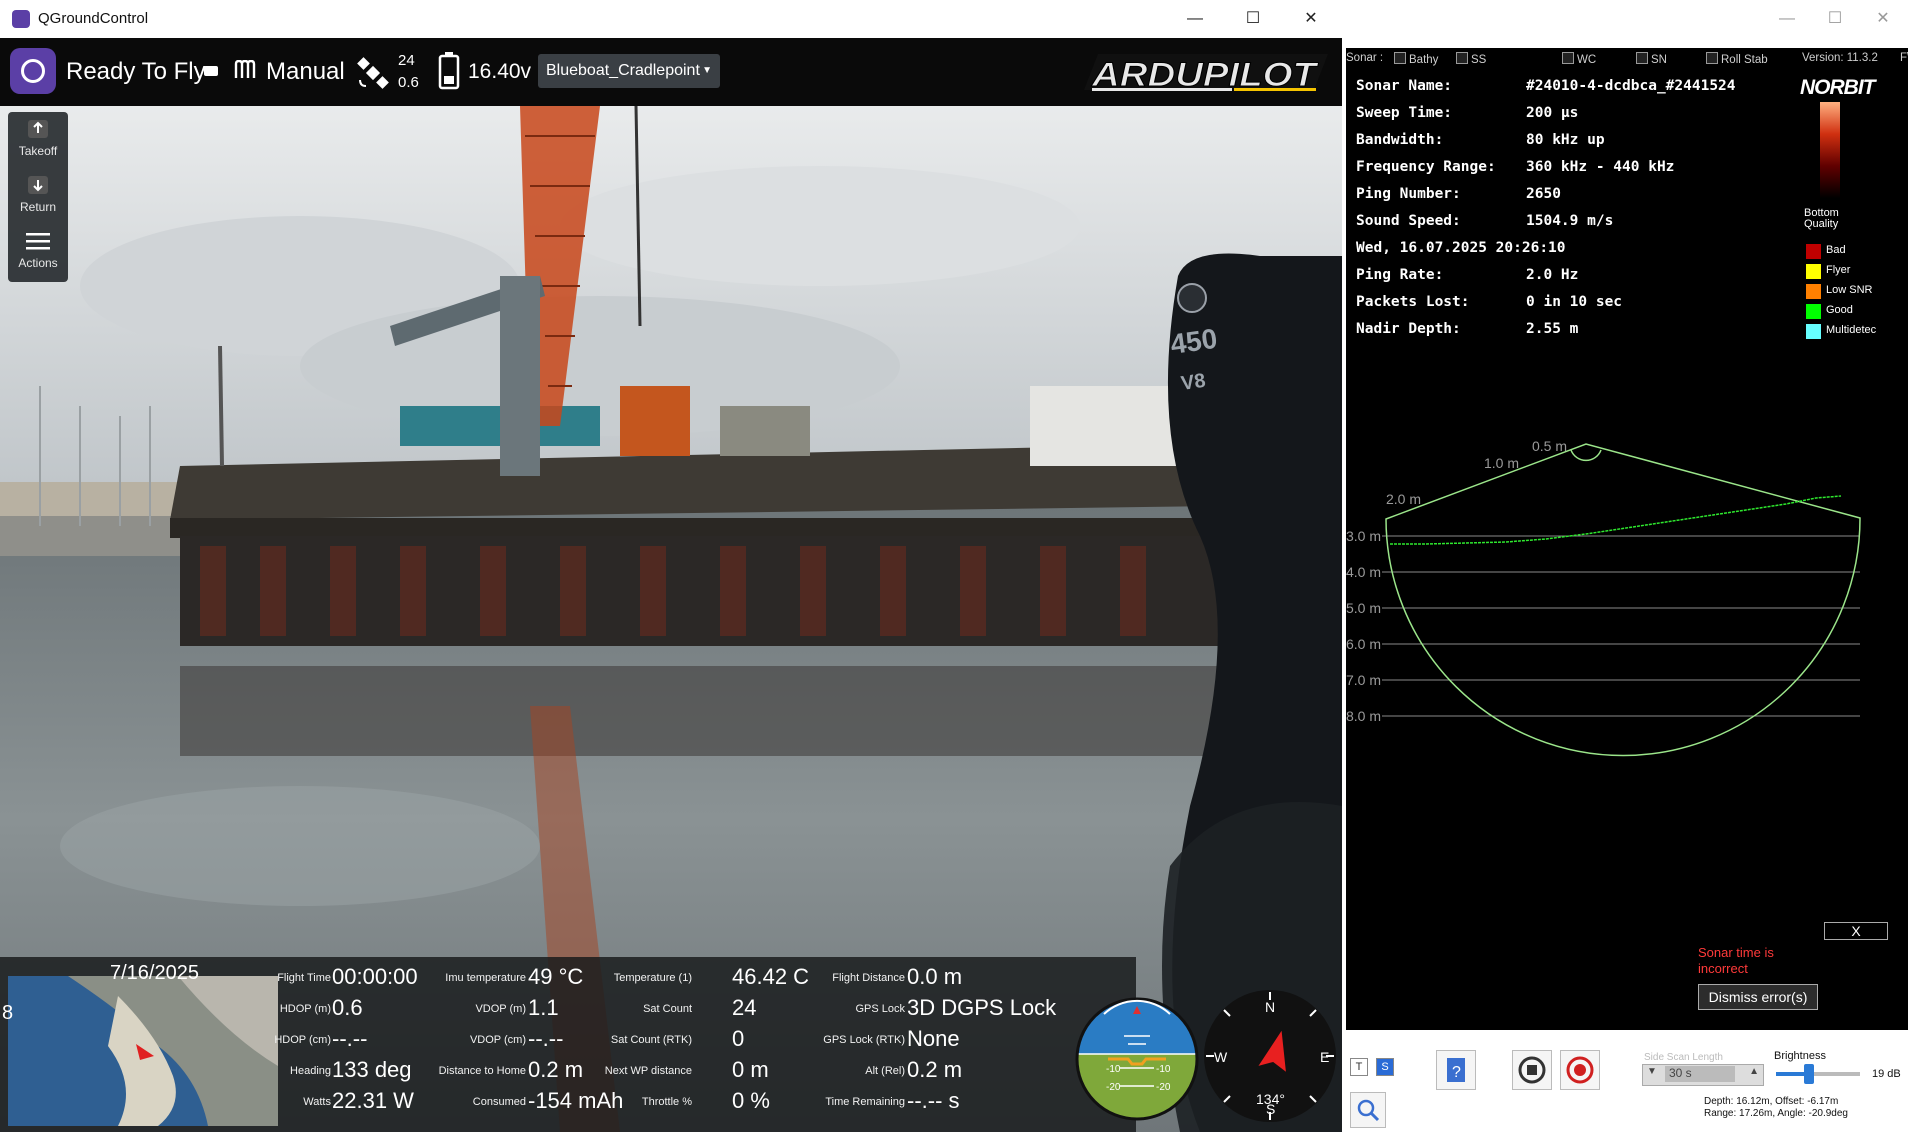 This screenshot has width=1918, height=1132. What do you see at coordinates (1758, 997) in the screenshot?
I see `dismiss-errors-button: Dismiss error(s)` at bounding box center [1758, 997].